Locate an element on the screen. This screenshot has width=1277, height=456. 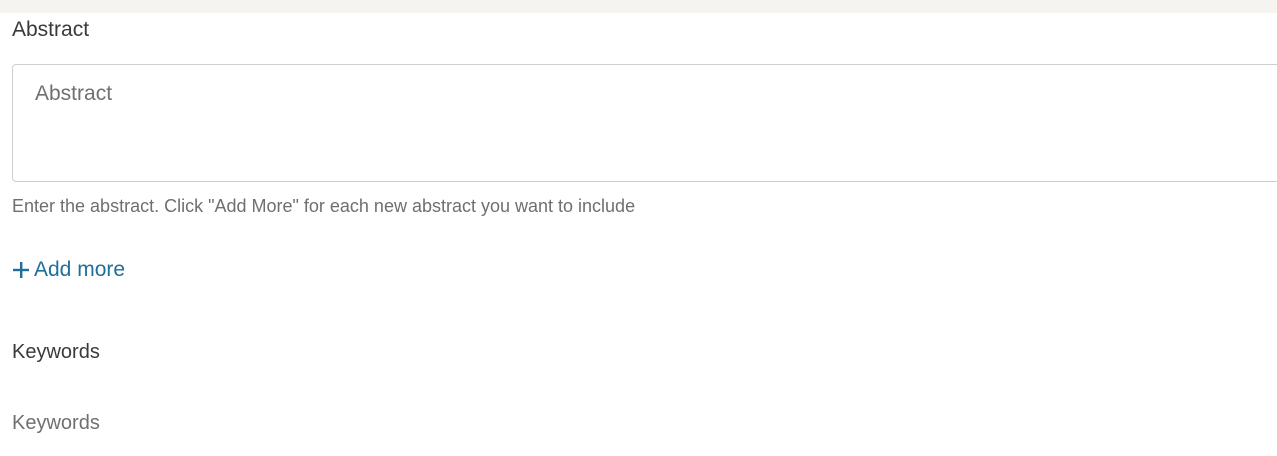
keywords-label: Keywords is located at coordinates (56, 352).